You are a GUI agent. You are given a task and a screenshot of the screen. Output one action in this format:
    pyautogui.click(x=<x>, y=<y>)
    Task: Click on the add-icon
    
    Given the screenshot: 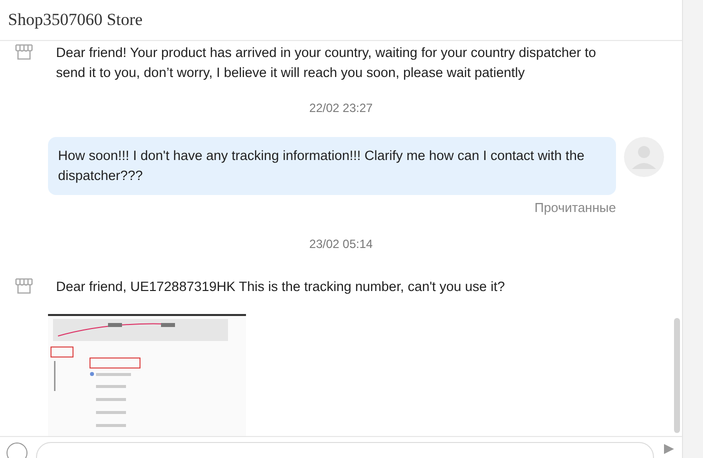 What is the action you would take?
    pyautogui.click(x=17, y=450)
    